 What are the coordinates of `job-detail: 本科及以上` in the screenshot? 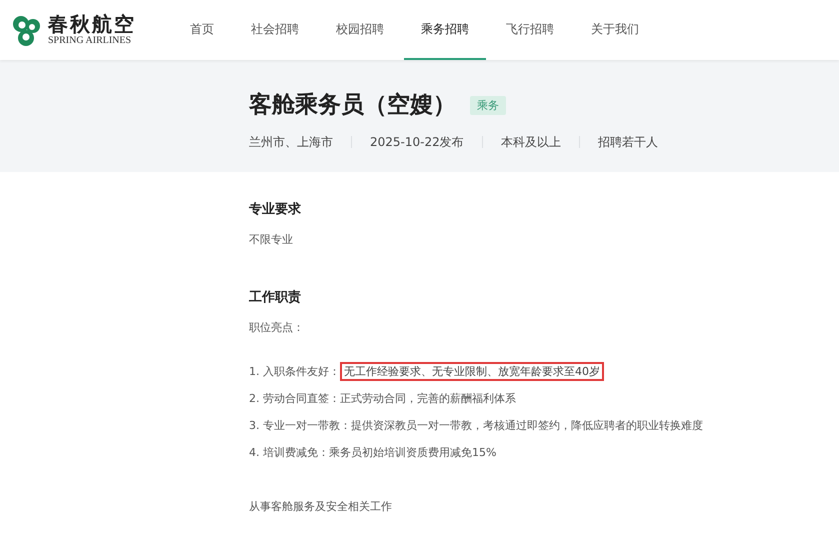 It's located at (530, 142).